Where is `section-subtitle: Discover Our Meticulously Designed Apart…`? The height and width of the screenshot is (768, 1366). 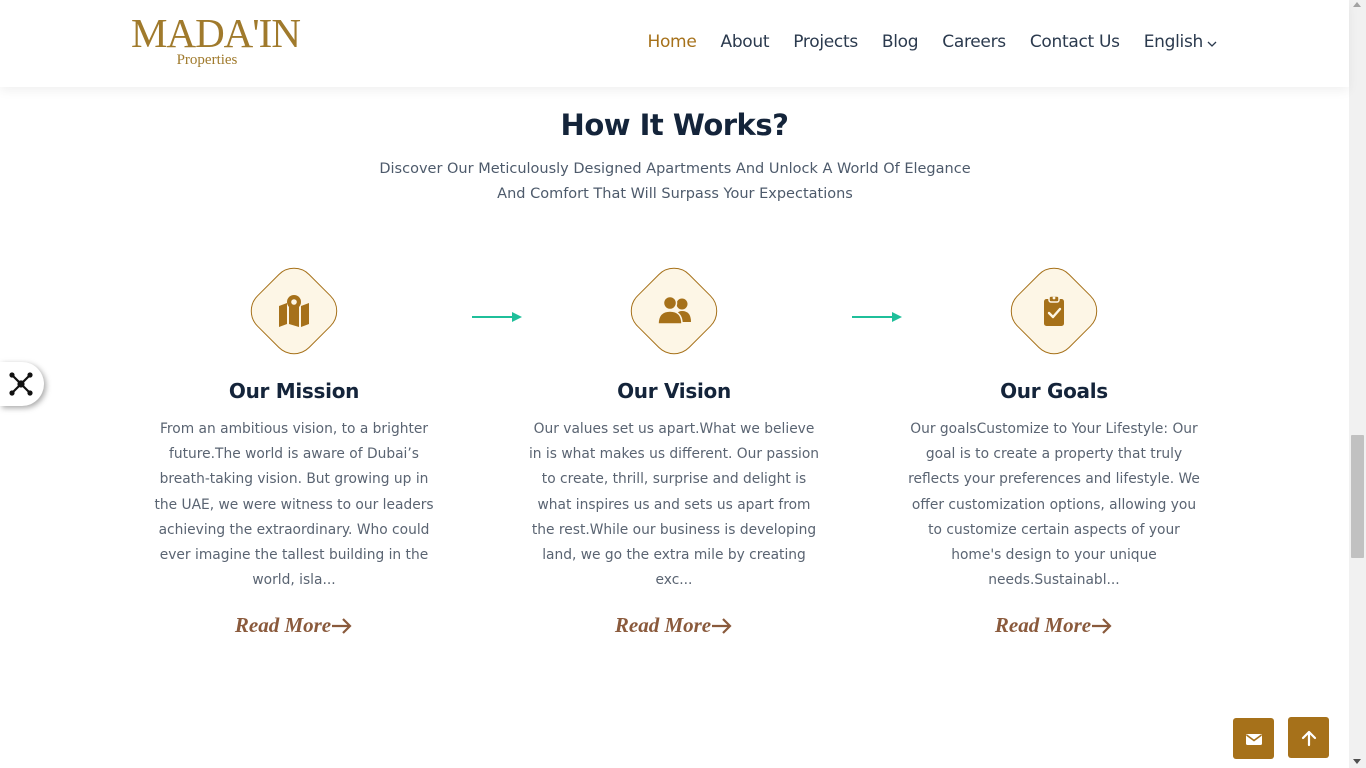 section-subtitle: Discover Our Meticulously Designed Apart… is located at coordinates (675, 181).